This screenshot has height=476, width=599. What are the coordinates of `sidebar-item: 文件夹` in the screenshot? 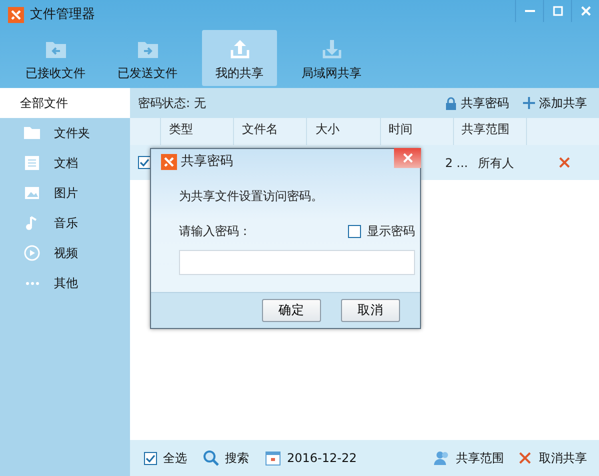 It's located at (65, 133).